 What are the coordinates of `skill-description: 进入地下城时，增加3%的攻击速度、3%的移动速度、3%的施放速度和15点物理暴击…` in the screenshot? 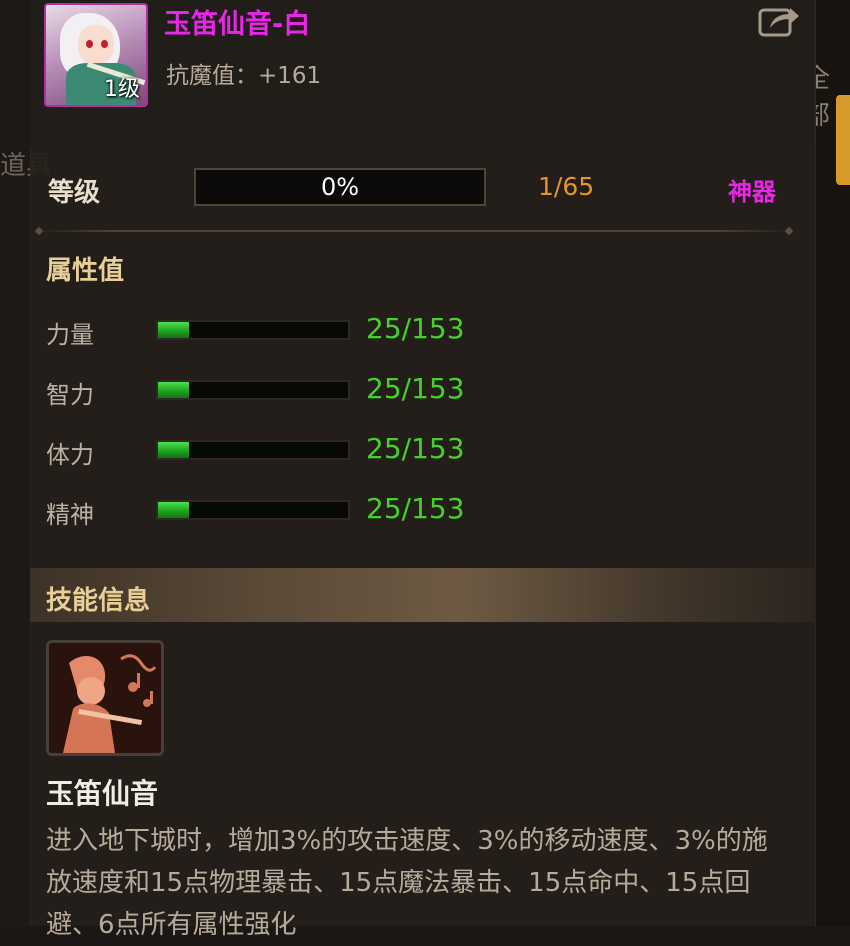 It's located at (407, 883).